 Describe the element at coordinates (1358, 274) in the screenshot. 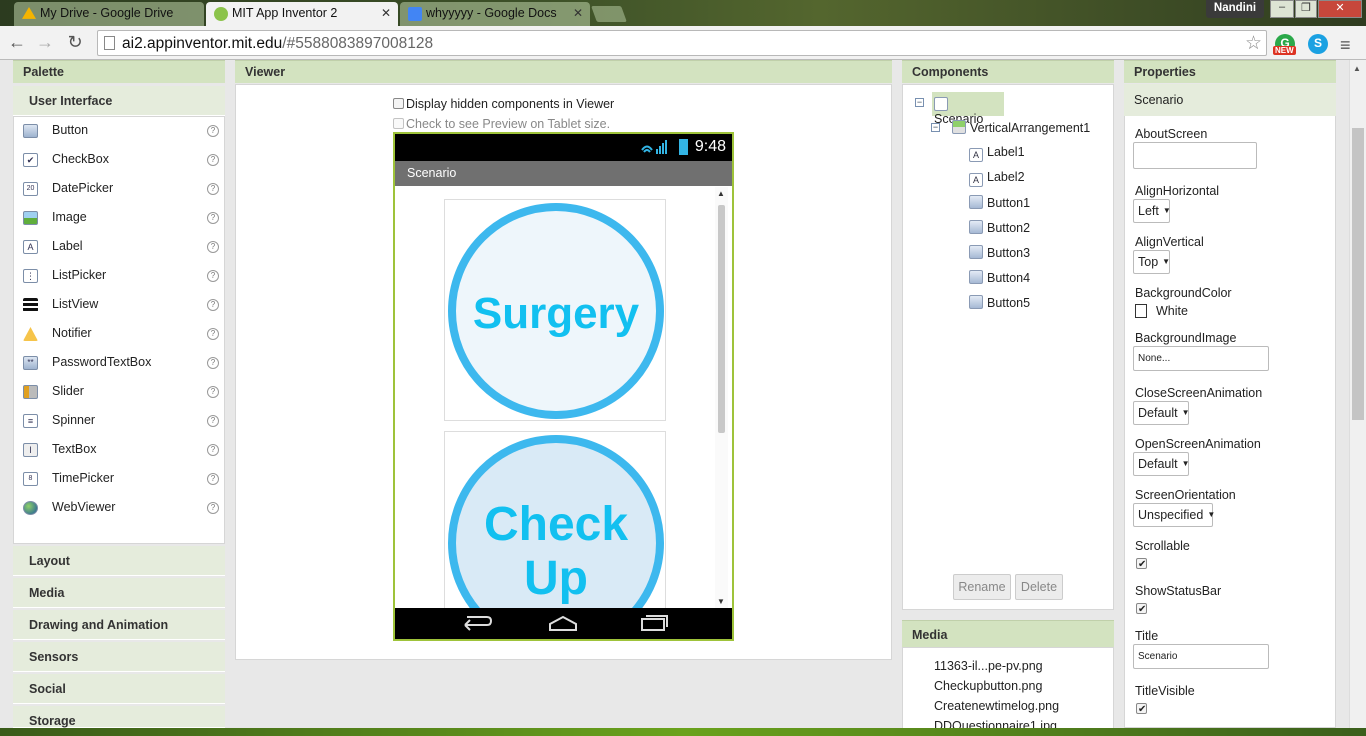

I see `page-scroll-thumb` at that location.